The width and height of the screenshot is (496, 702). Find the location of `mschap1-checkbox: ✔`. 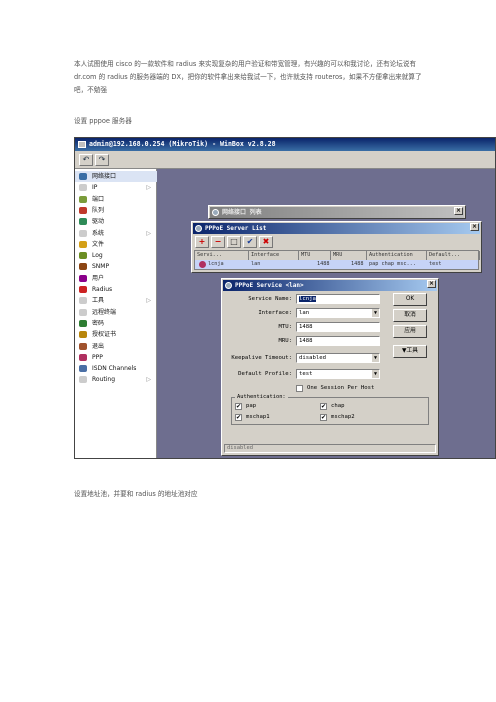

mschap1-checkbox: ✔ is located at coordinates (238, 417).